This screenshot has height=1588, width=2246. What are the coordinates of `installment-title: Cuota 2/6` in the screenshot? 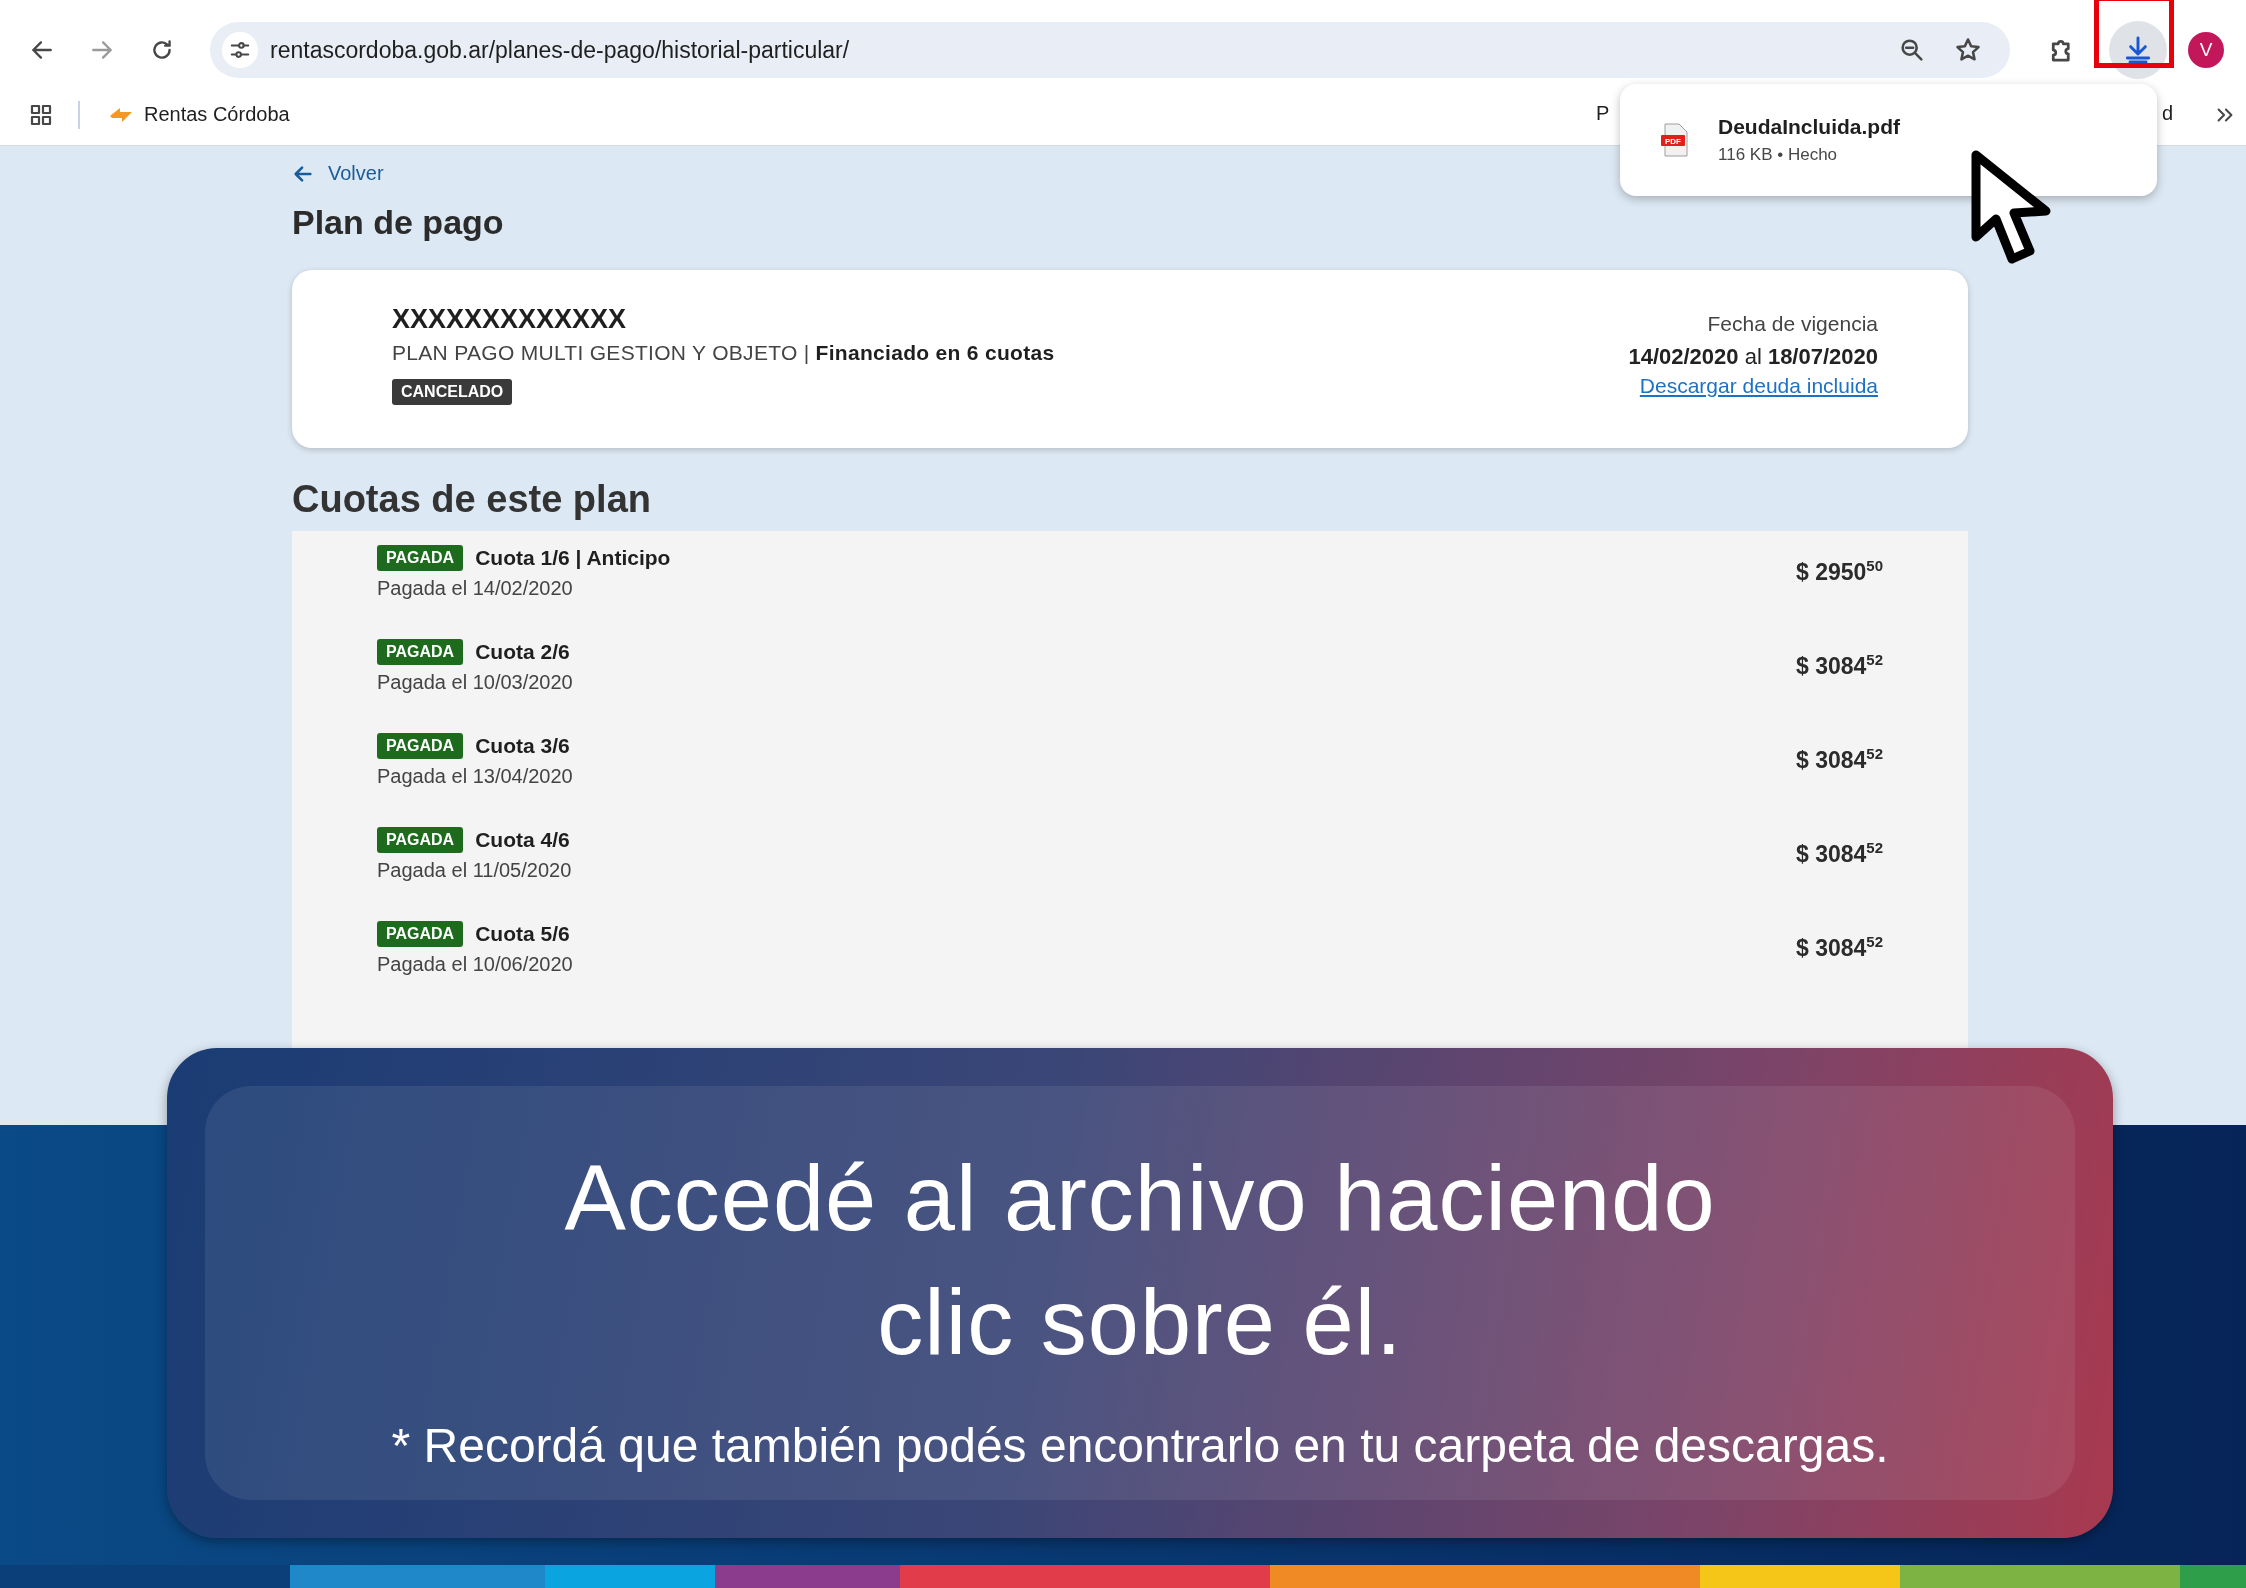 It's located at (522, 651).